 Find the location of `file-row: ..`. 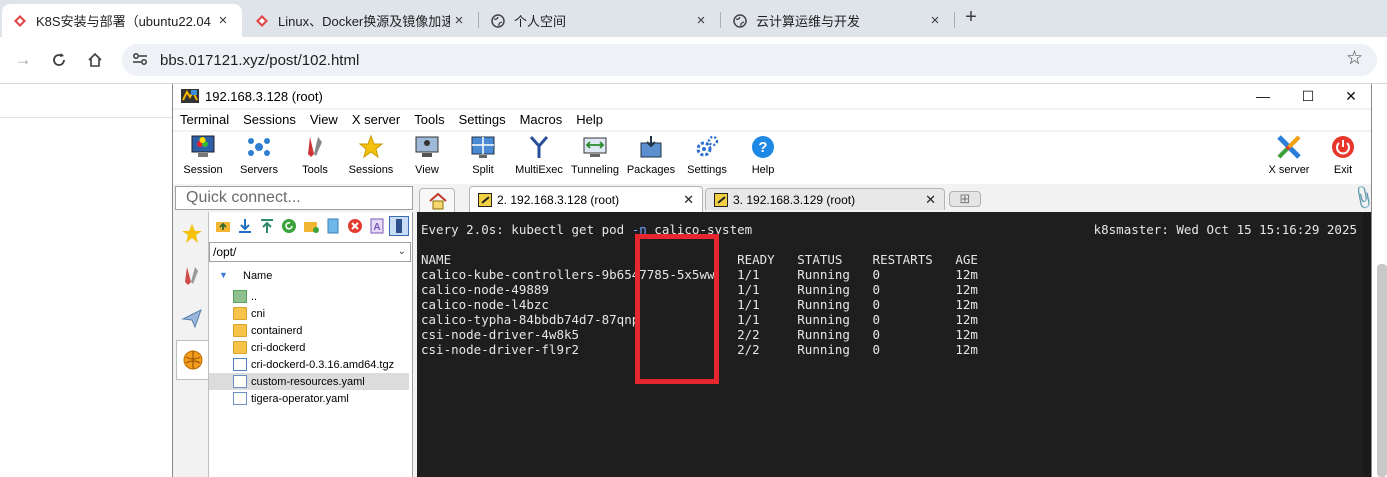

file-row: .. is located at coordinates (309, 296).